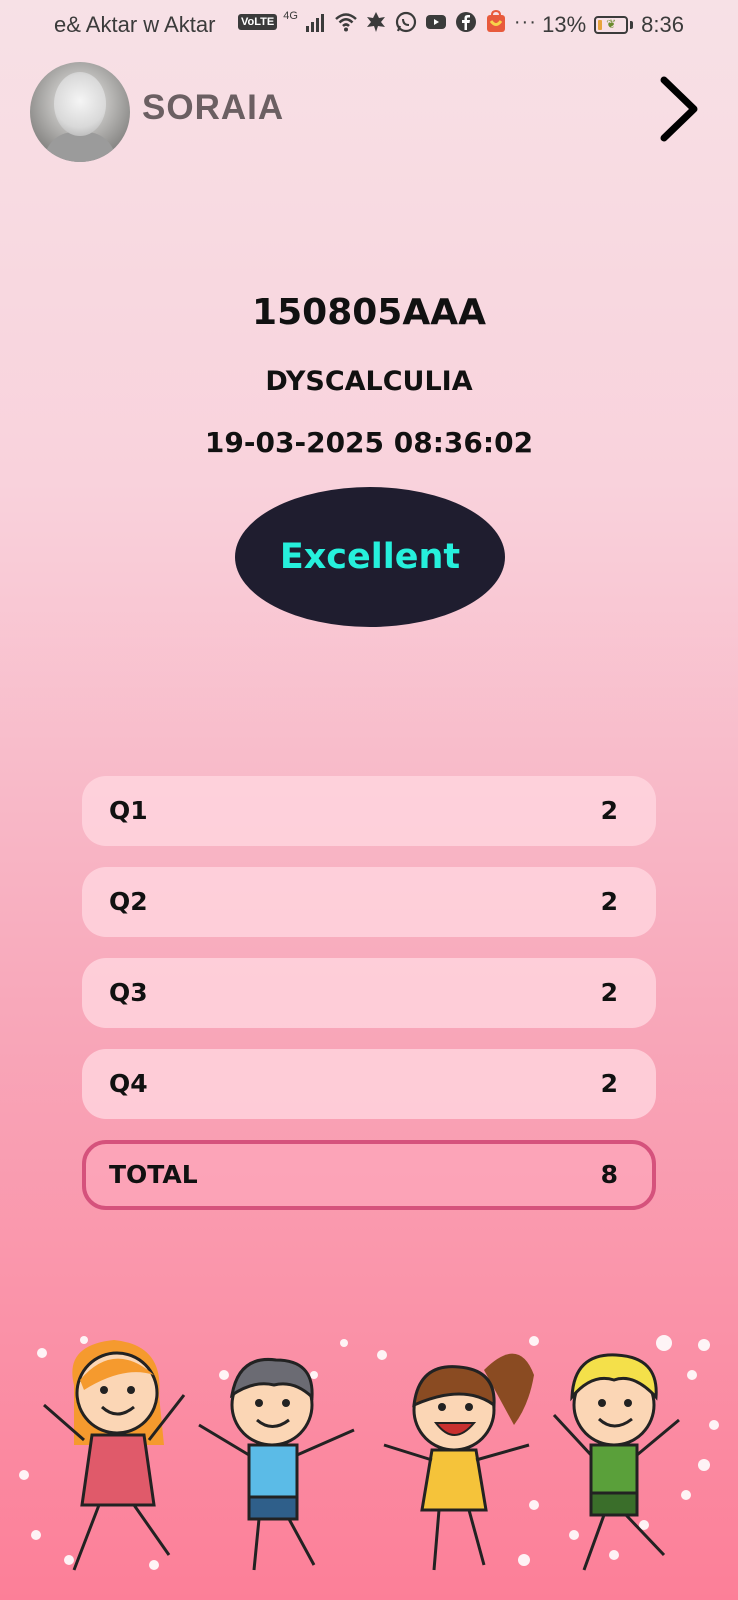 The image size is (738, 1600). Describe the element at coordinates (369, 381) in the screenshot. I see `test-category: DYSCALCULIA` at that location.